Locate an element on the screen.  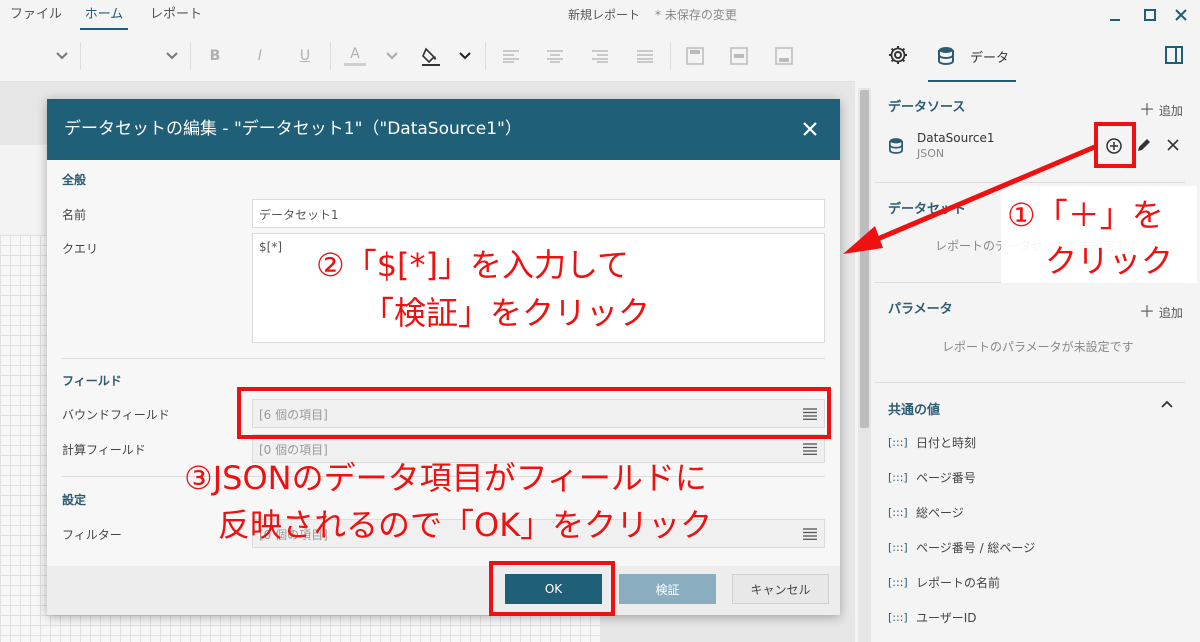
list-item: [:::] レポートの名前 is located at coordinates (1028, 582).